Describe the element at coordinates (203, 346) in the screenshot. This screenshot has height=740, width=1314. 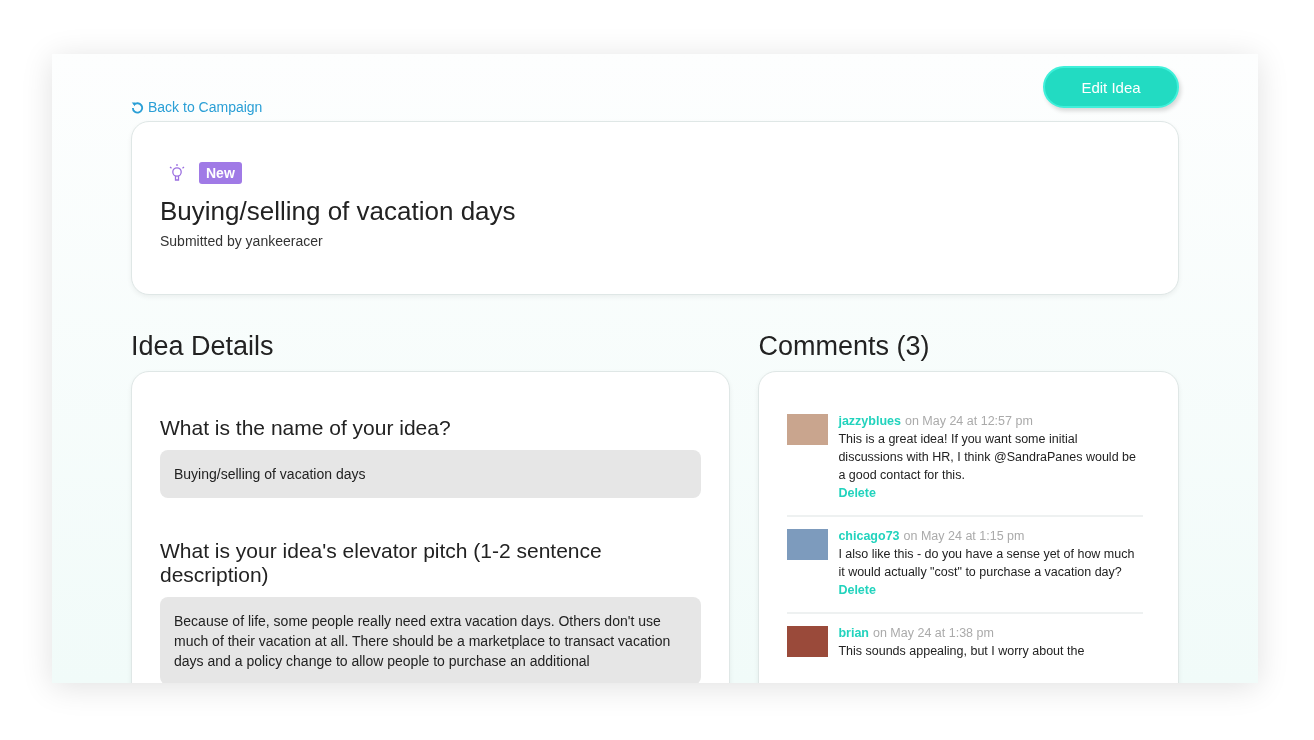
I see `section-heading: Idea Details` at that location.